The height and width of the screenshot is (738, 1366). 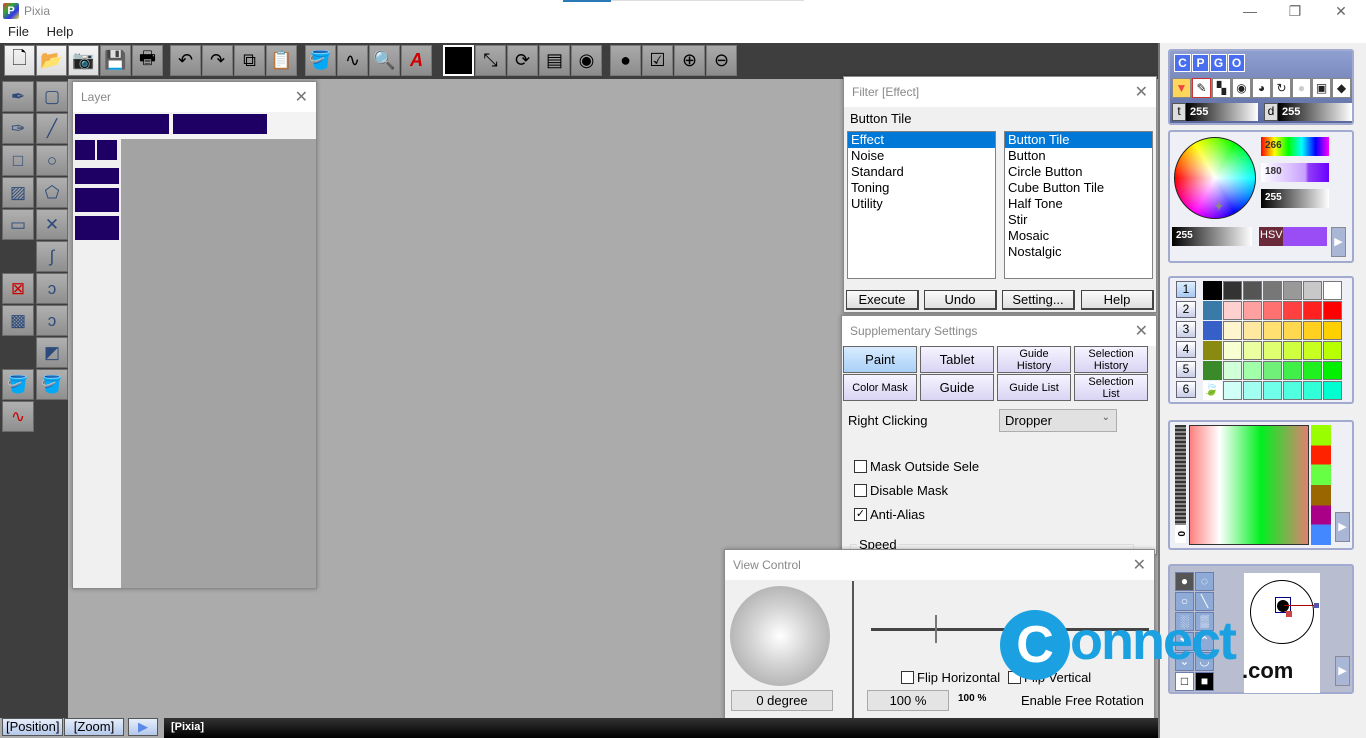 What do you see at coordinates (1204, 601) in the screenshot?
I see `slash-brush-icon: ╲` at bounding box center [1204, 601].